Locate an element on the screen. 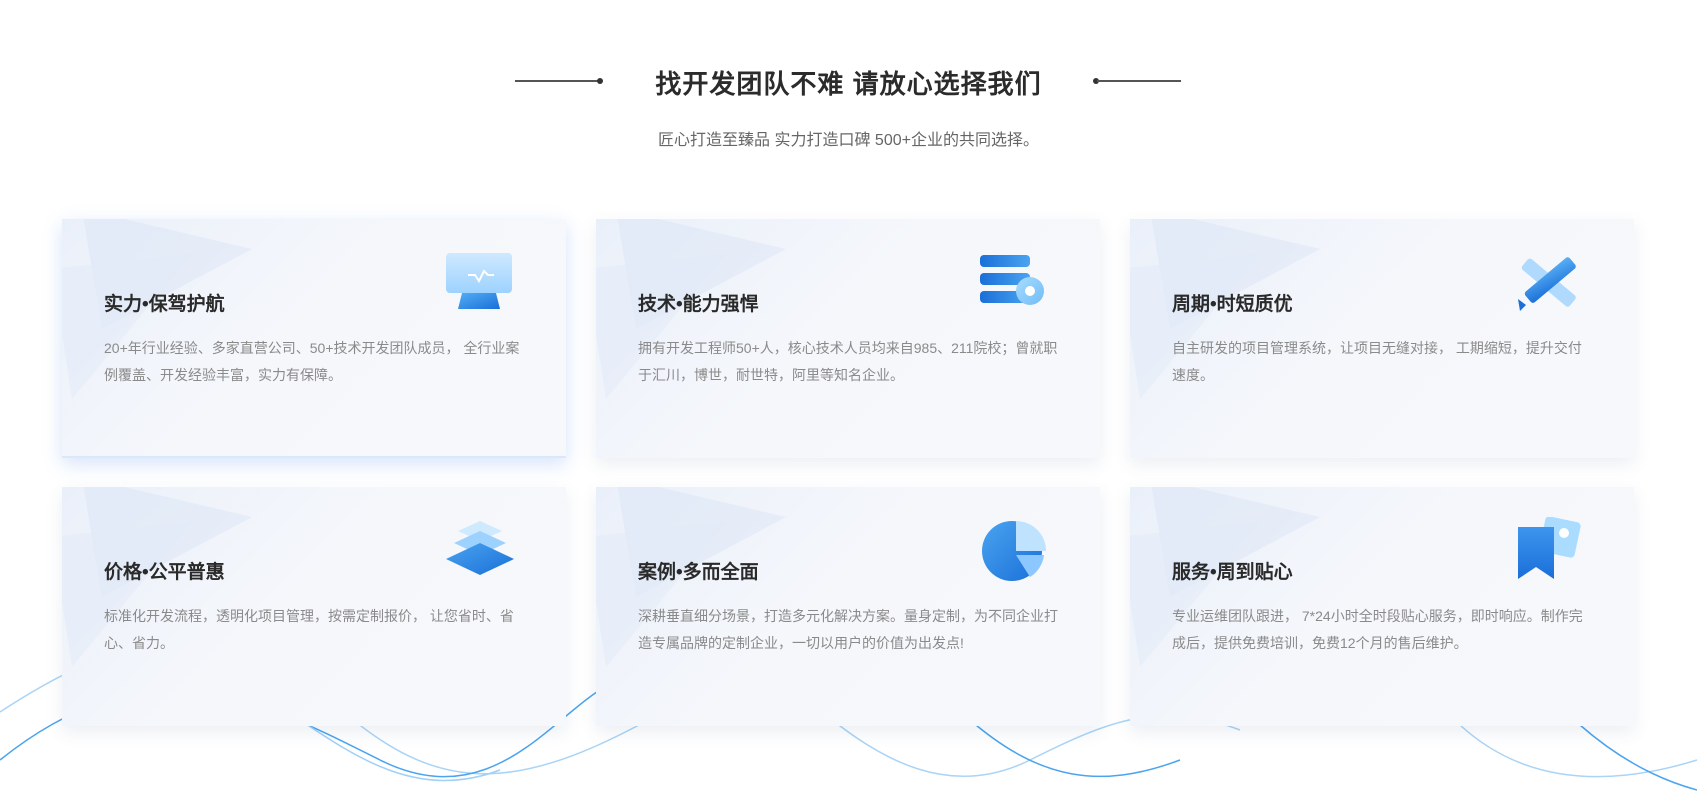  card-title: 价格•公平普惠 is located at coordinates (164, 572).